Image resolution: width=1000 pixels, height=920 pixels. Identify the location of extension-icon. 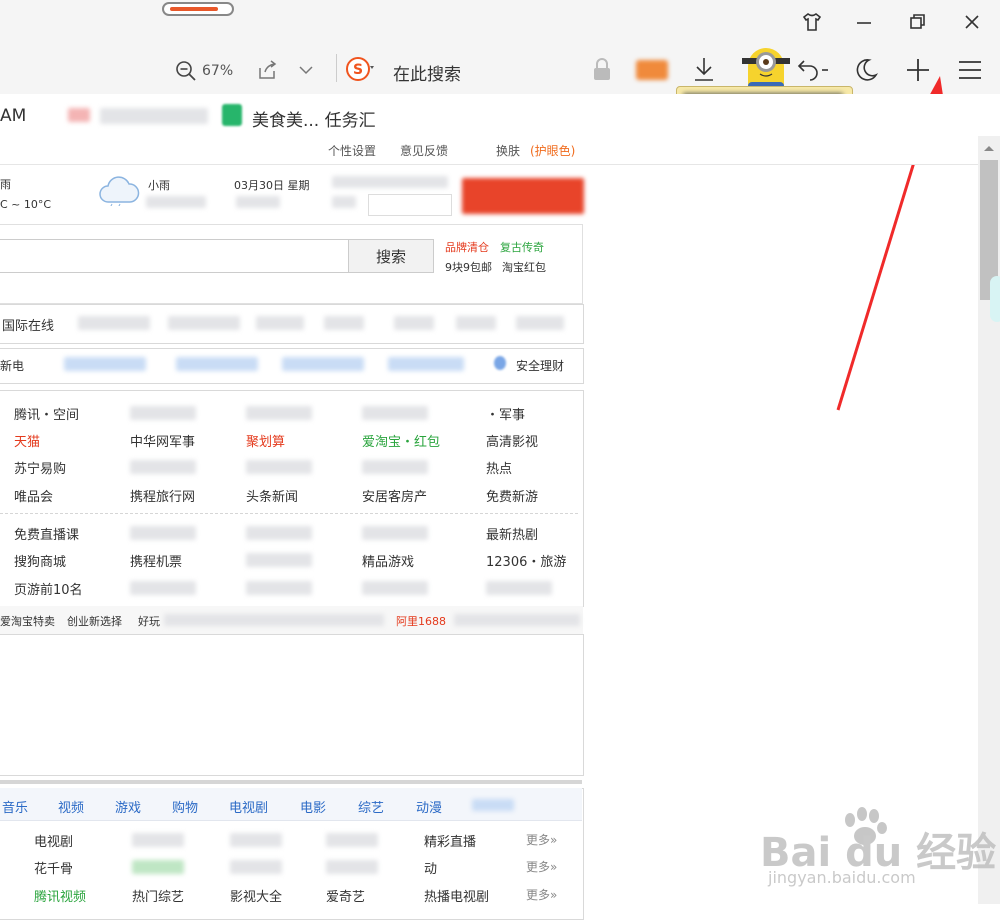
(652, 70).